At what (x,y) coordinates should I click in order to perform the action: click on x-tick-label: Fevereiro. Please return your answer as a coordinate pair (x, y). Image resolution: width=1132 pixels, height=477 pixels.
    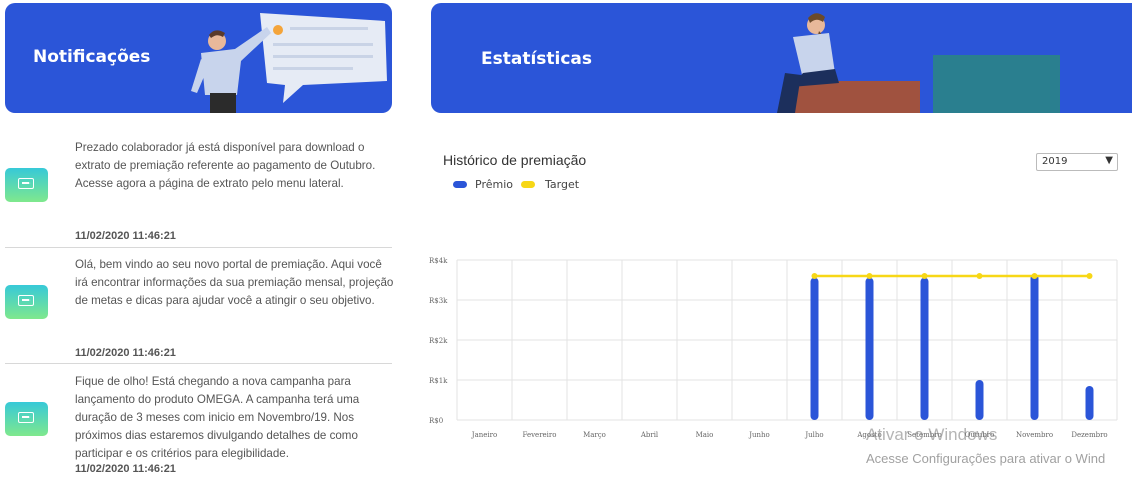
    Looking at the image, I should click on (539, 435).